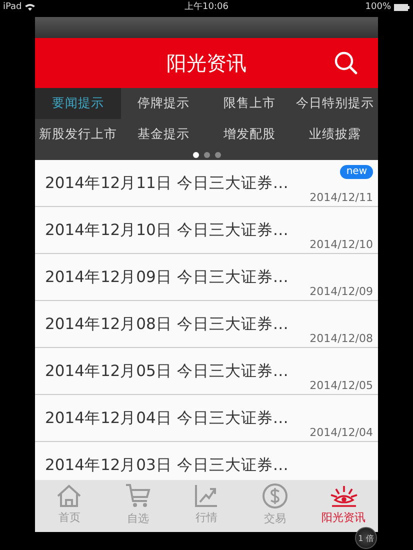  Describe the element at coordinates (346, 63) in the screenshot. I see `search-icon` at that location.